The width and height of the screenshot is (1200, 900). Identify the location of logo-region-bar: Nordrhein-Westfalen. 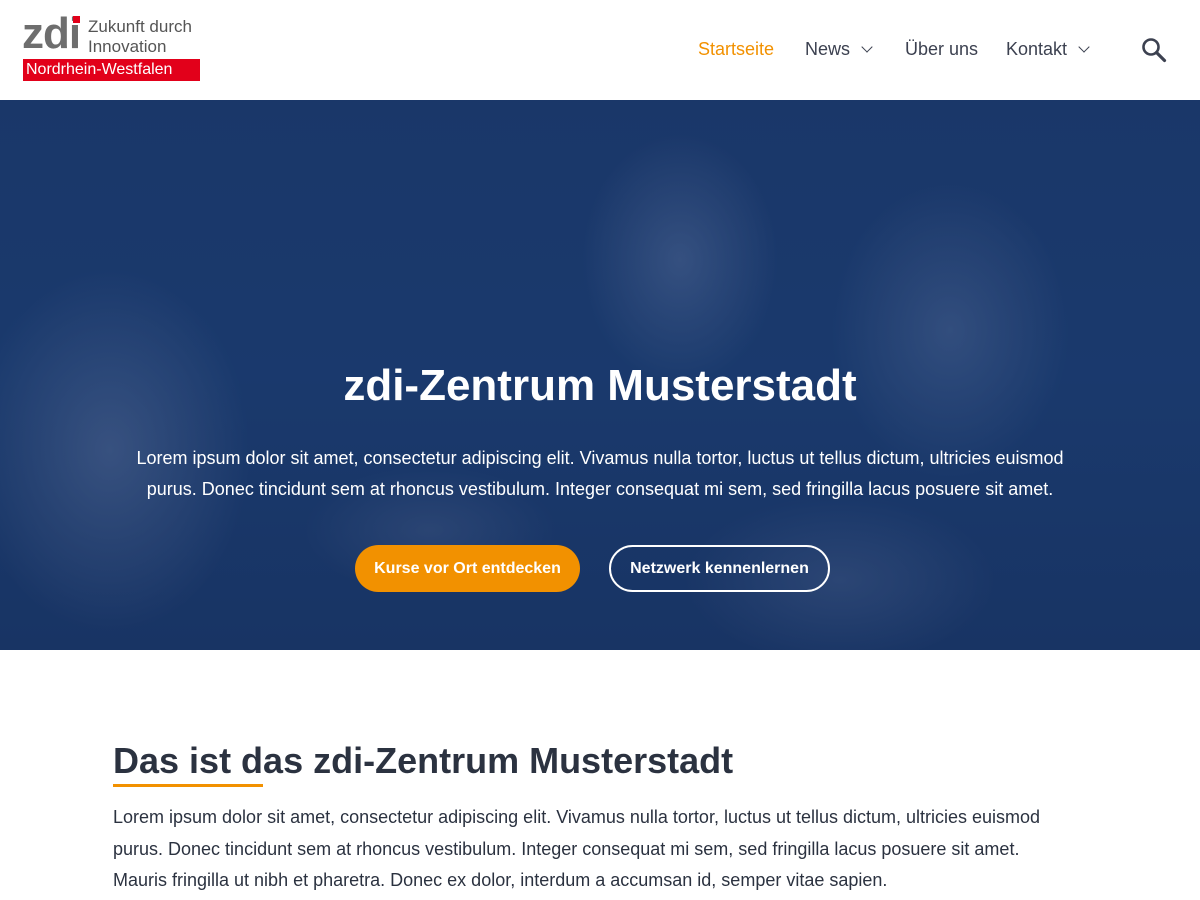
(111, 70).